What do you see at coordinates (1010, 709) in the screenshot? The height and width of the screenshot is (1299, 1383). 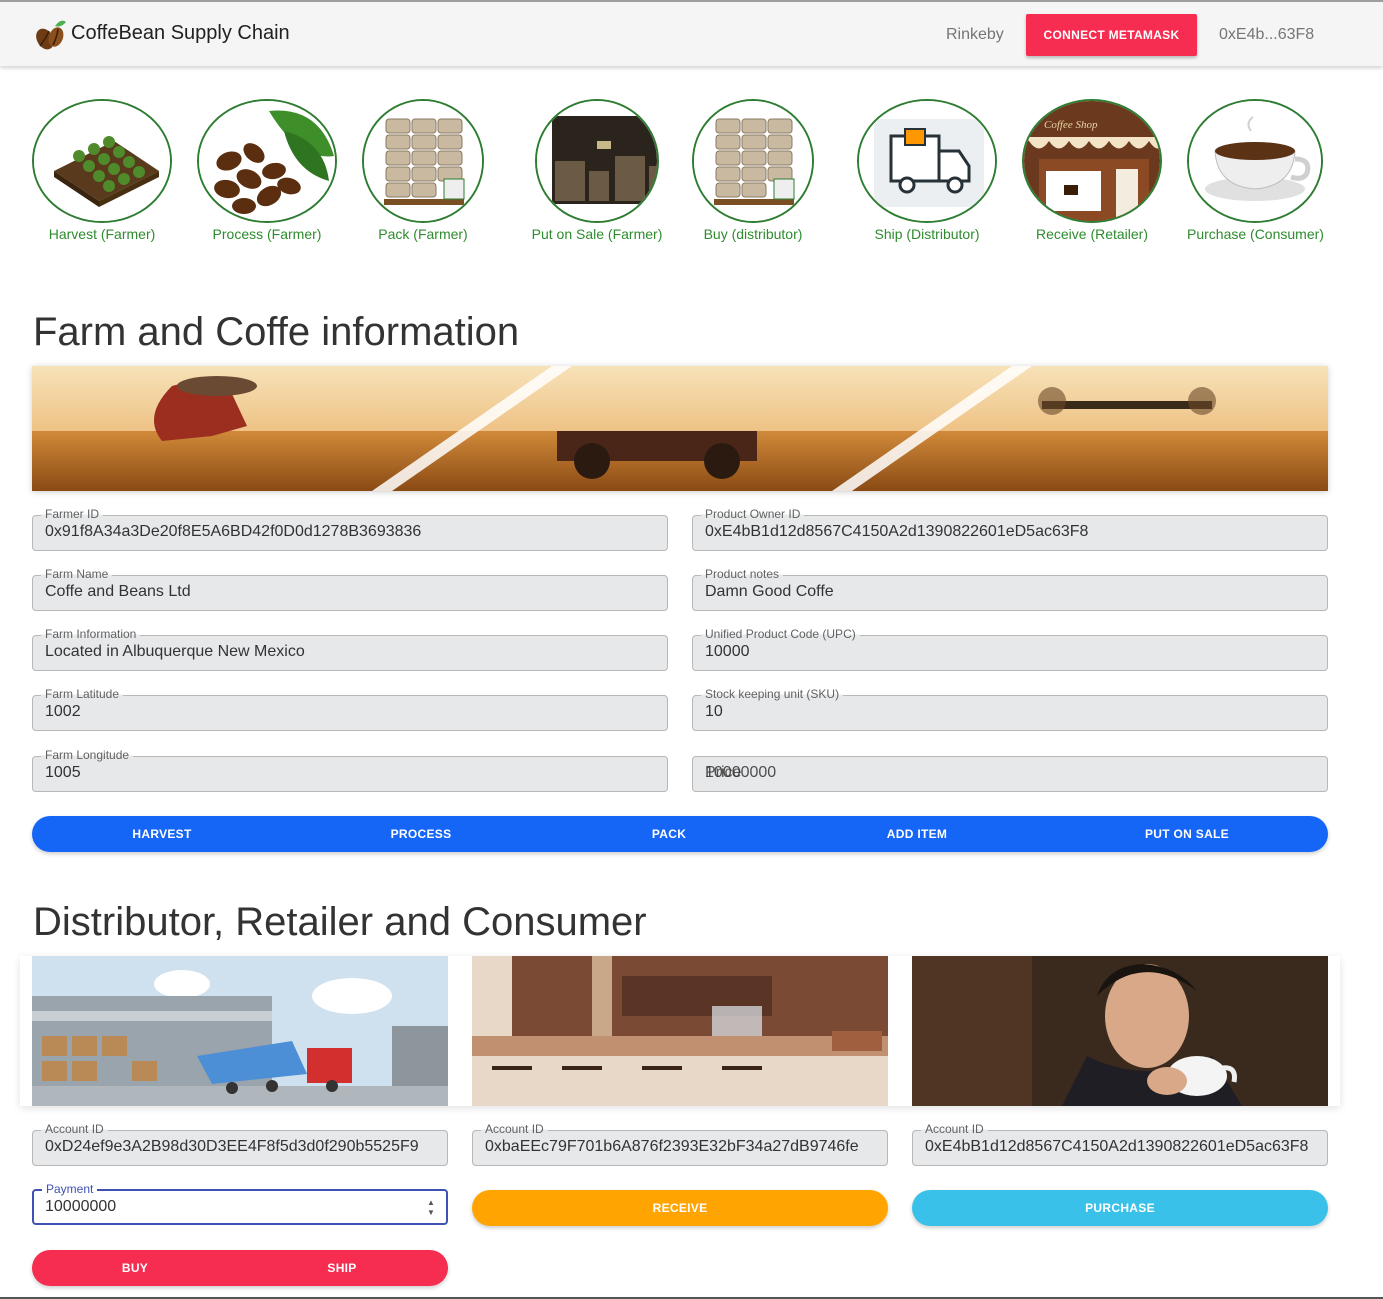 I see `sku-field: Stock keeping unit (SKU) 10` at bounding box center [1010, 709].